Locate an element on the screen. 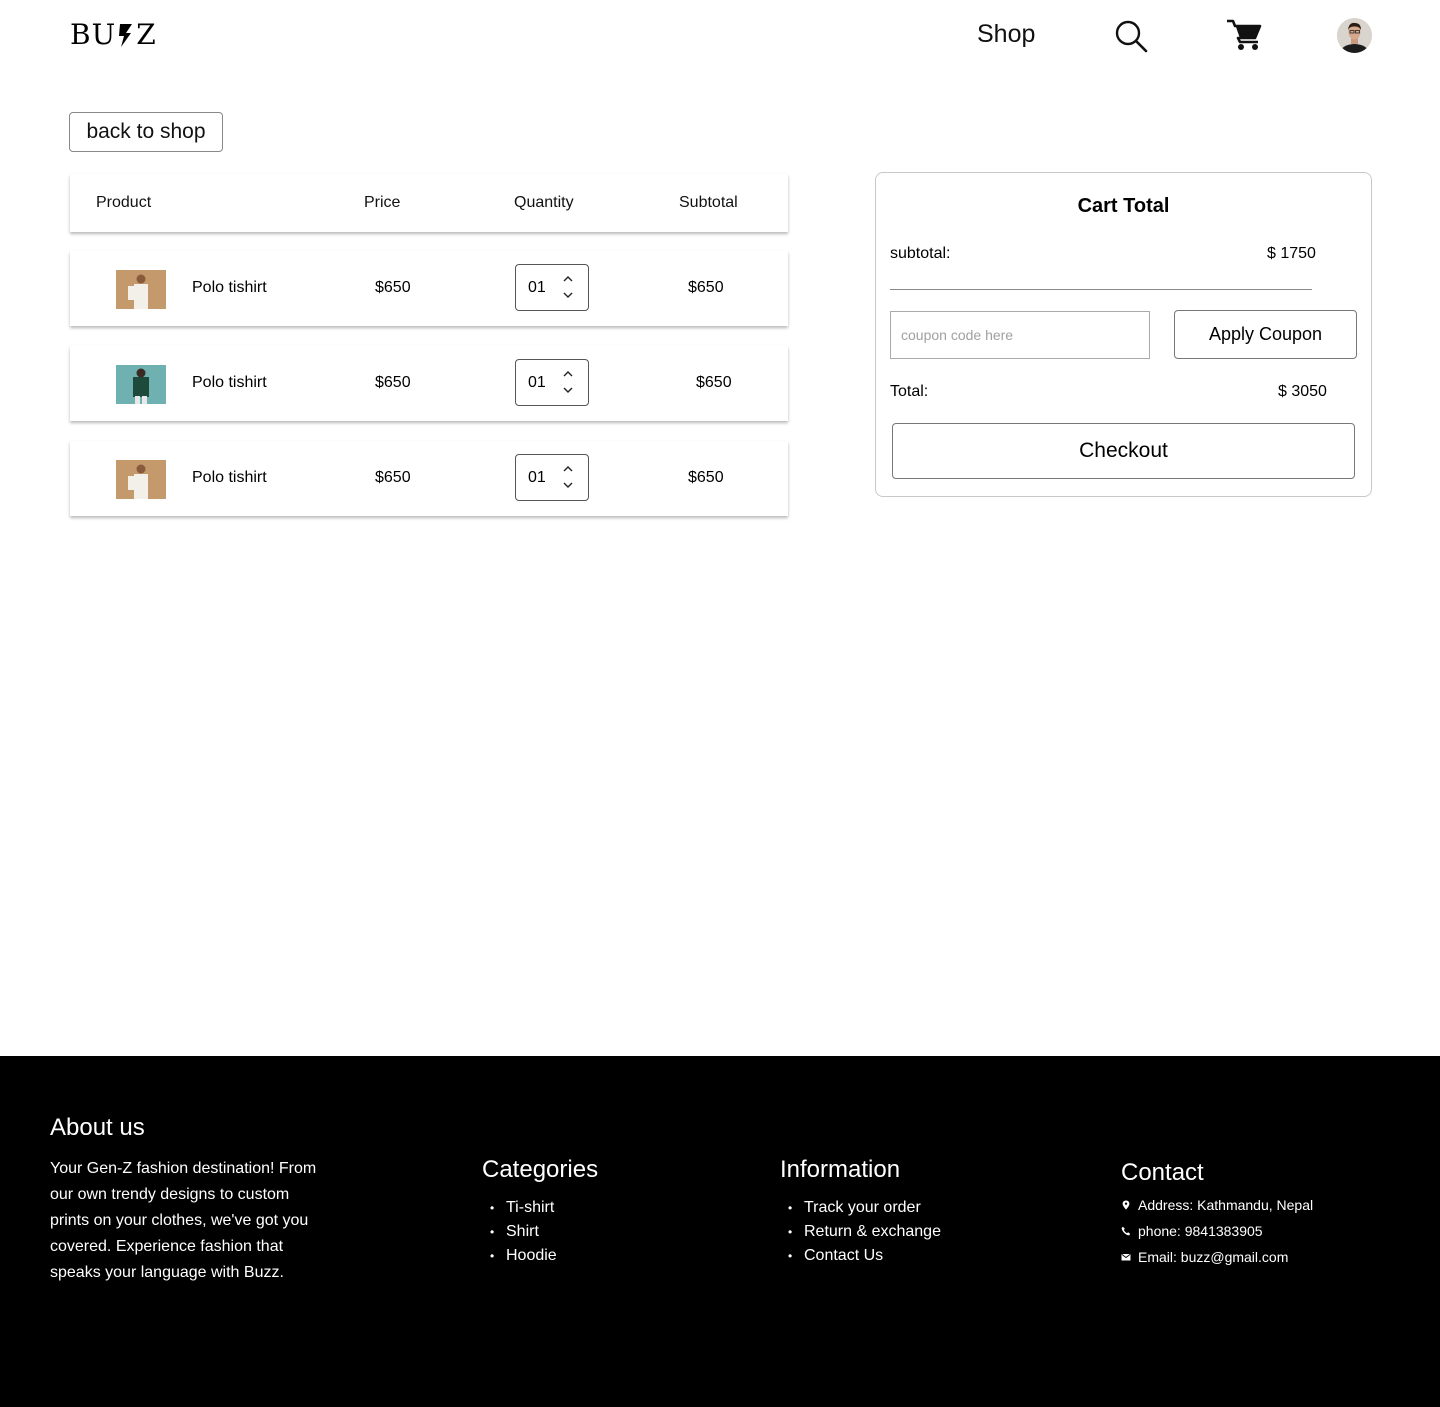  nav-shop-link: Shop is located at coordinates (1006, 34).